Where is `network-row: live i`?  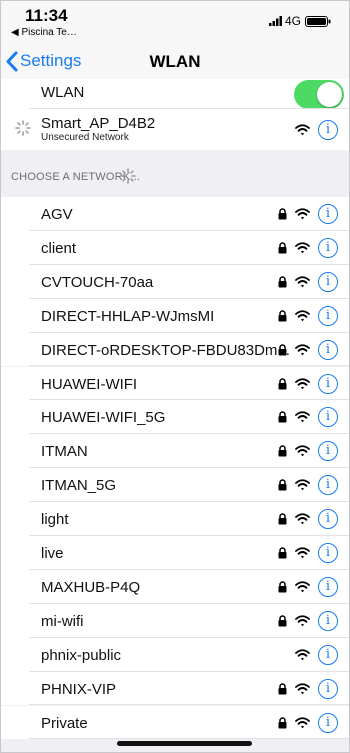
network-row: live i is located at coordinates (175, 553).